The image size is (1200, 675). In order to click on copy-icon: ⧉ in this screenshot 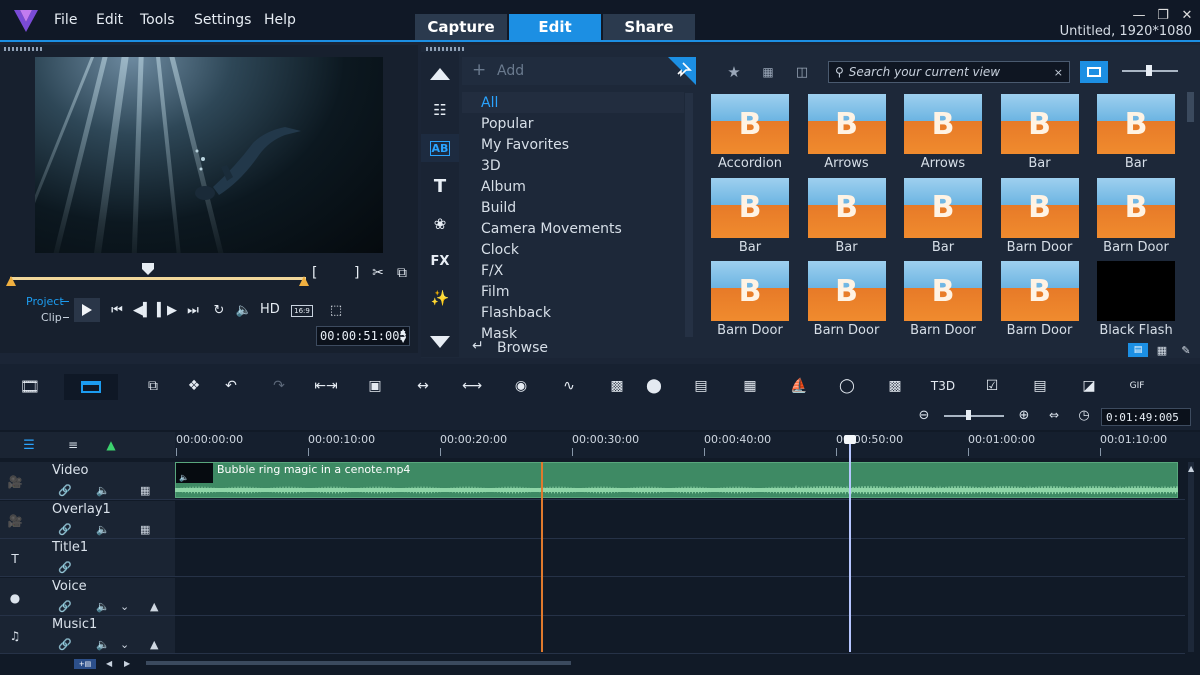, I will do `click(153, 386)`.